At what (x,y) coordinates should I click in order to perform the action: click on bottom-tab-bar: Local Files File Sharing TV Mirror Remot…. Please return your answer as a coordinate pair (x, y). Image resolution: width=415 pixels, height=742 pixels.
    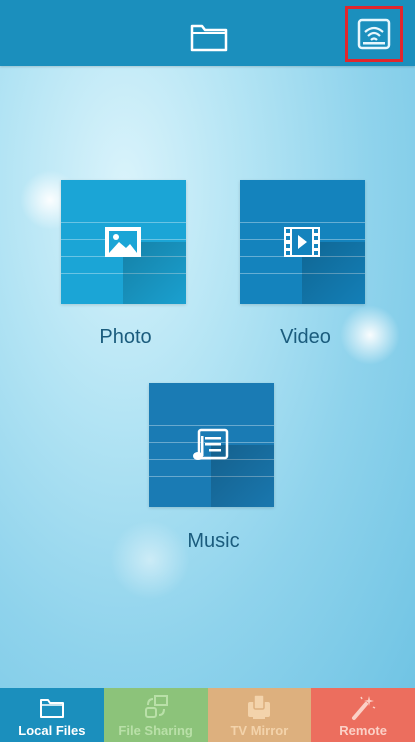
    Looking at the image, I should click on (207, 715).